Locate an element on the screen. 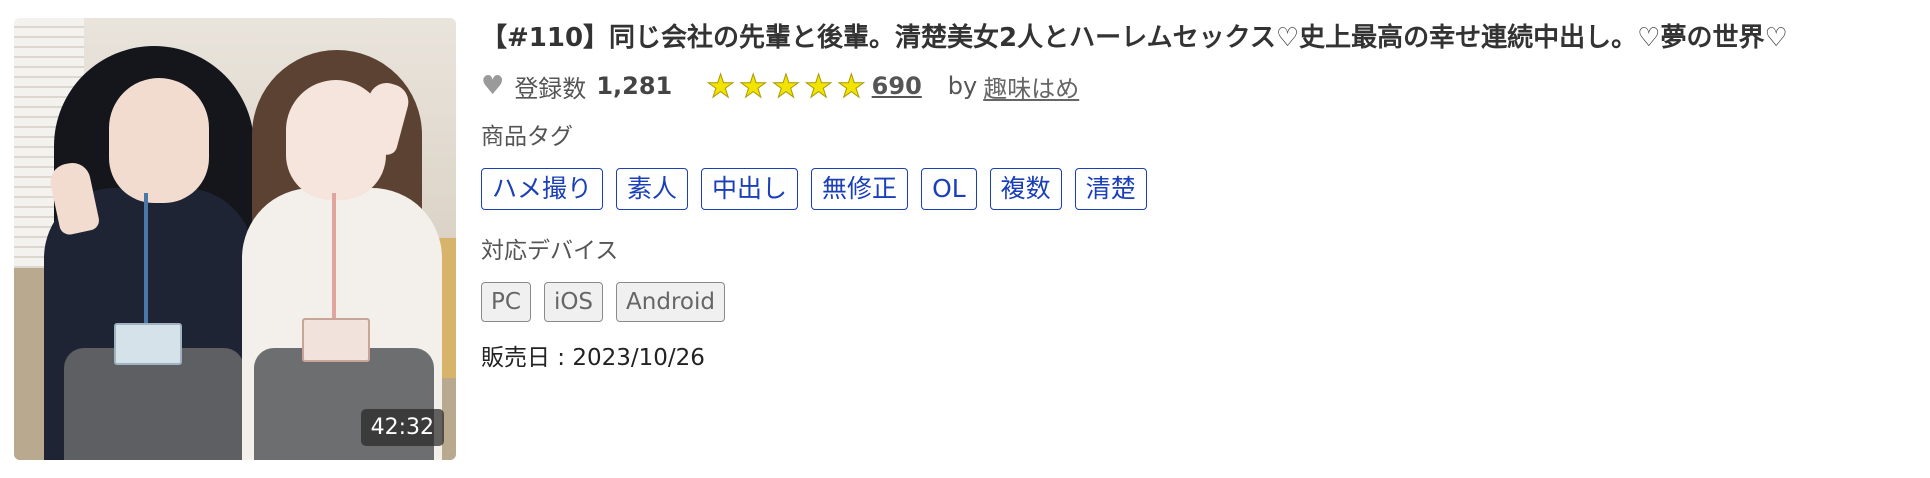 Image resolution: width=1930 pixels, height=478 pixels. rating-stars: ★ ★ ★ ★ ★ is located at coordinates (787, 86).